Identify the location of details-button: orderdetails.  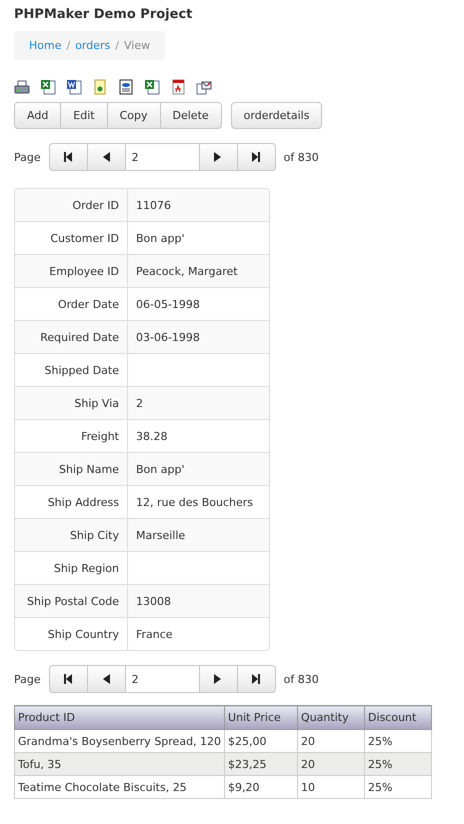
(276, 115).